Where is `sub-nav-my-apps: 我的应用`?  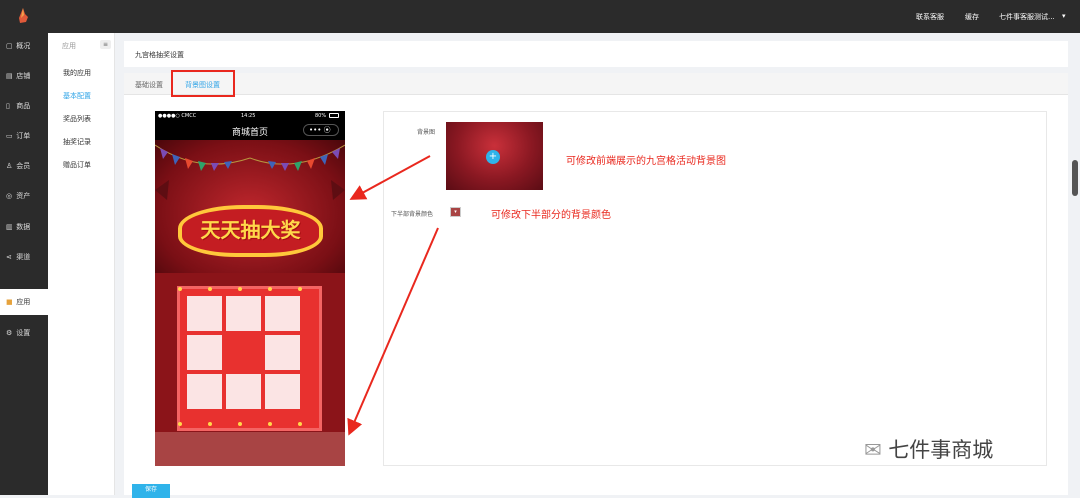 sub-nav-my-apps: 我的应用 is located at coordinates (77, 73).